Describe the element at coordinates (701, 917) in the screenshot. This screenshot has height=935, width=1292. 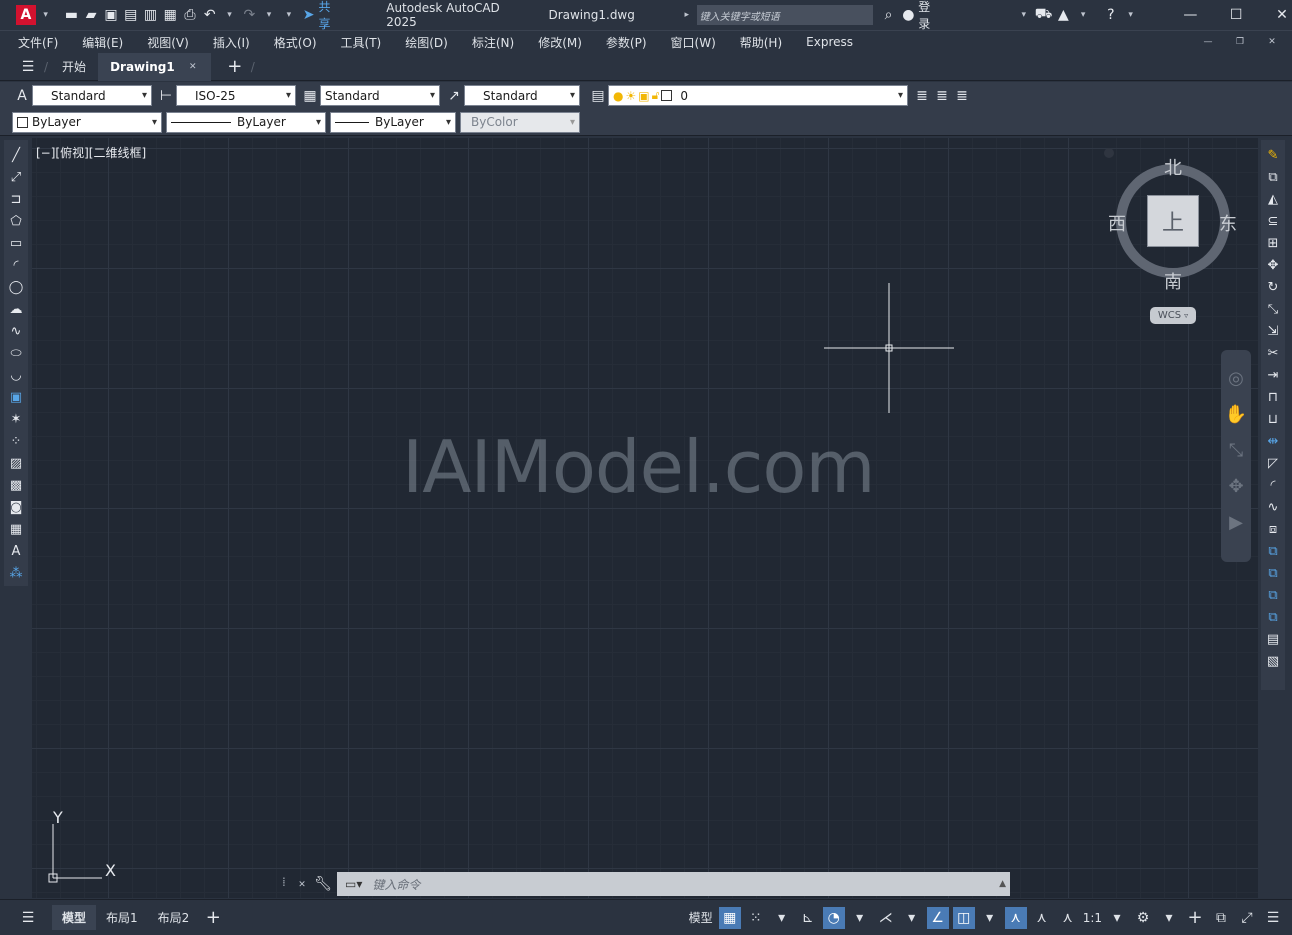
I see `model-space-button: 模型` at that location.